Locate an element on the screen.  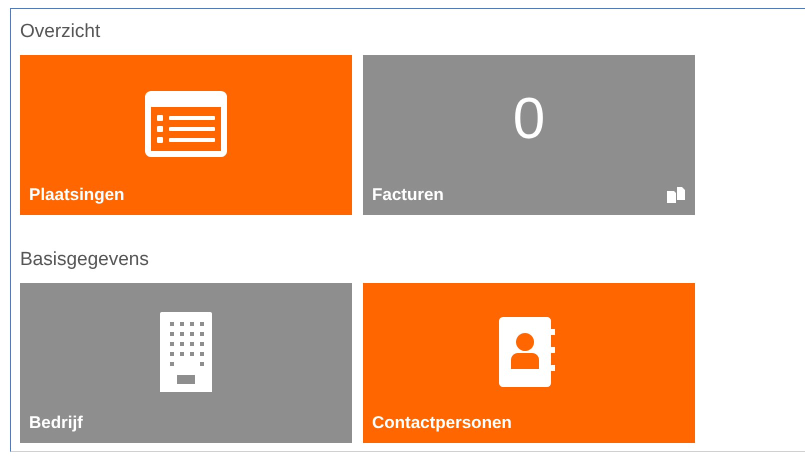
tile: Contactpersonen is located at coordinates (529, 363).